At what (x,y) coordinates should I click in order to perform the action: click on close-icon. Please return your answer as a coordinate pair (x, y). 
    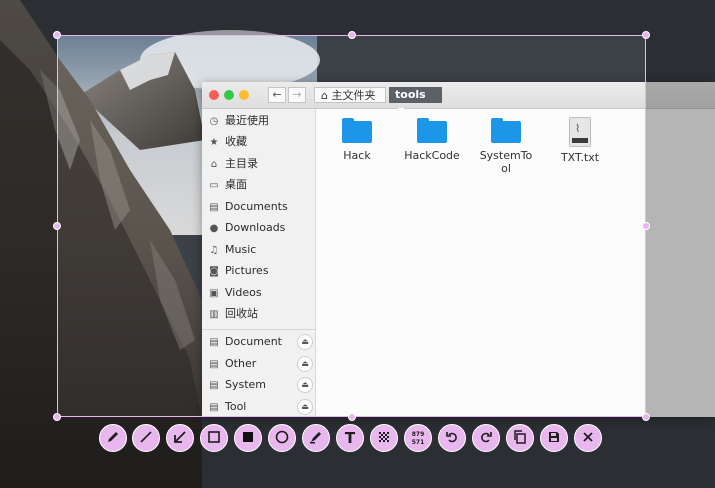
    Looking at the image, I should click on (588, 437).